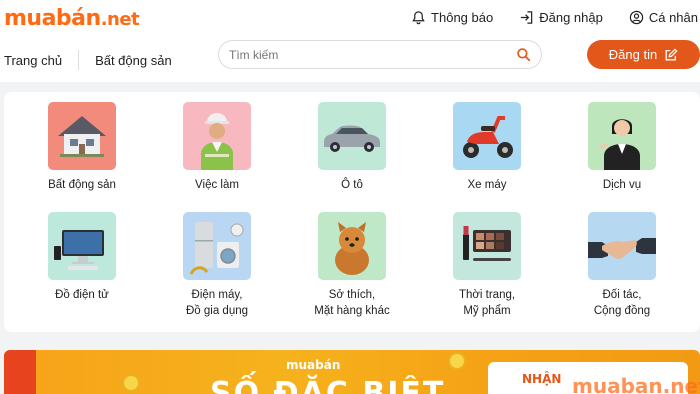 Image resolution: width=700 pixels, height=394 pixels. I want to click on watermark: muaban.net, so click(636, 384).